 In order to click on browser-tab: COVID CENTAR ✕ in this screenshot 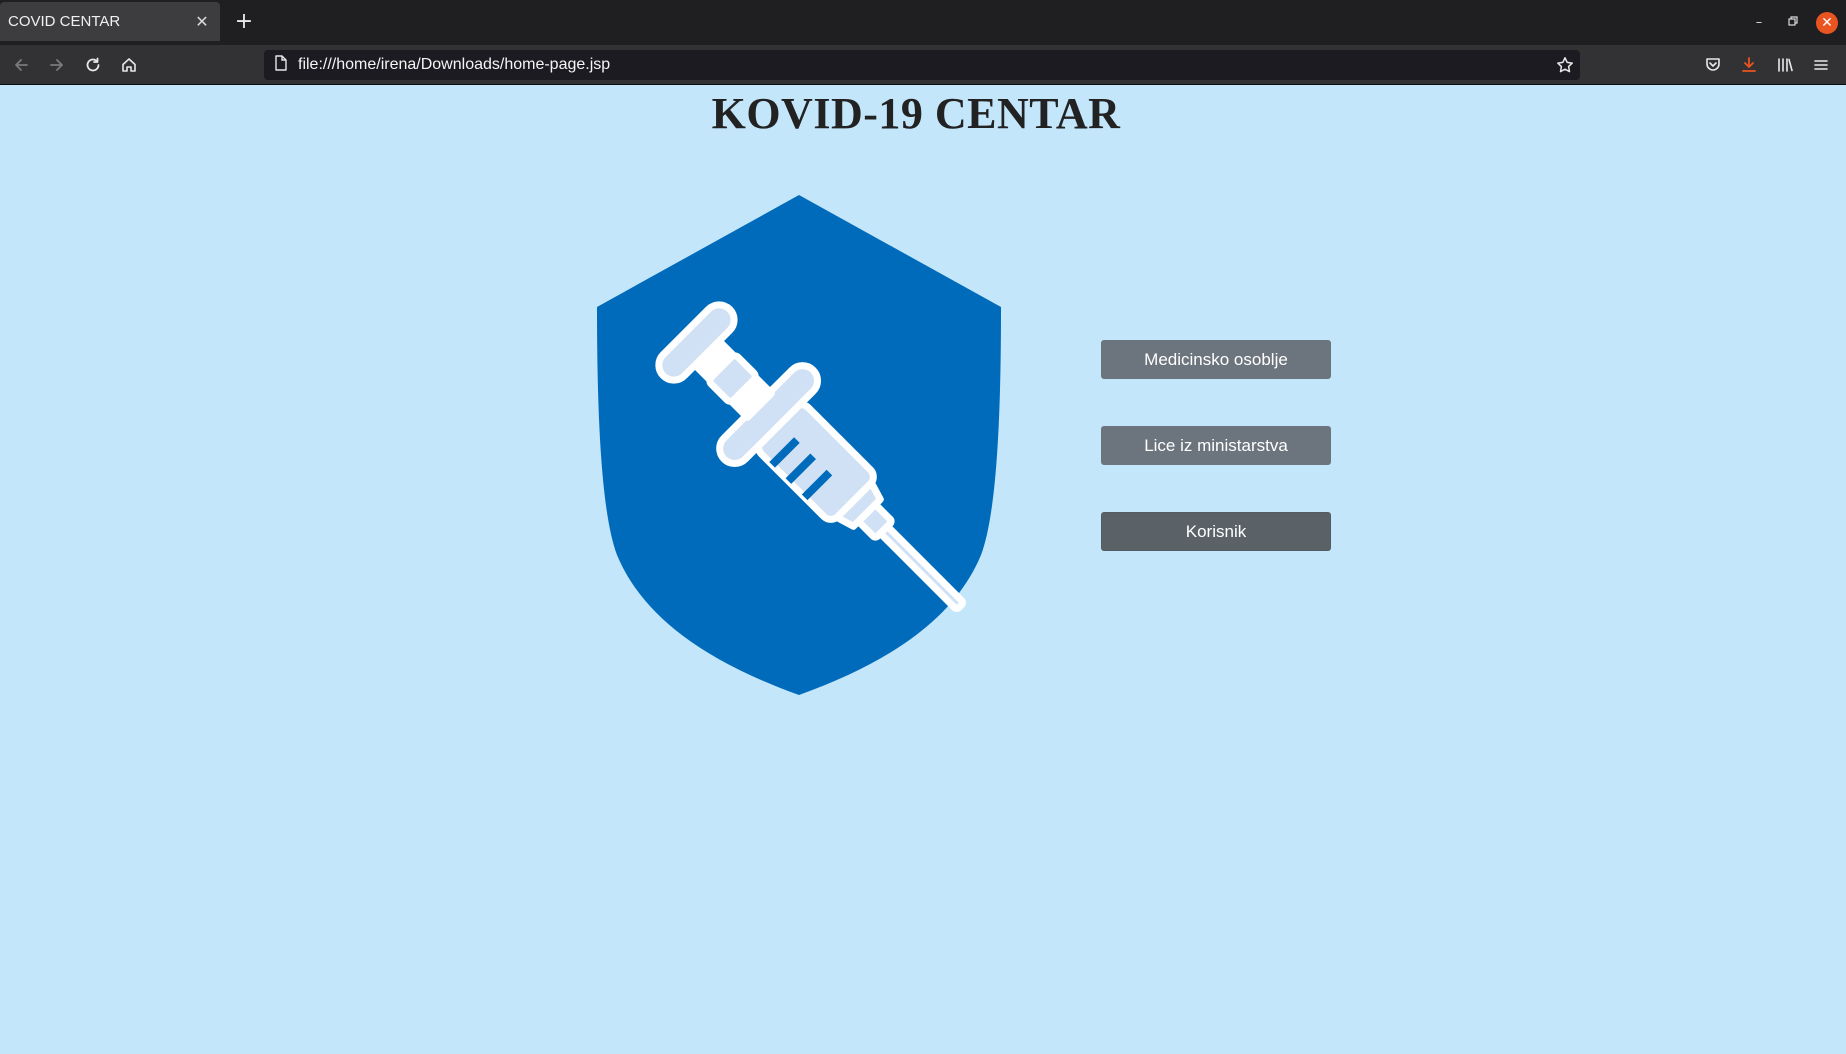, I will do `click(110, 21)`.